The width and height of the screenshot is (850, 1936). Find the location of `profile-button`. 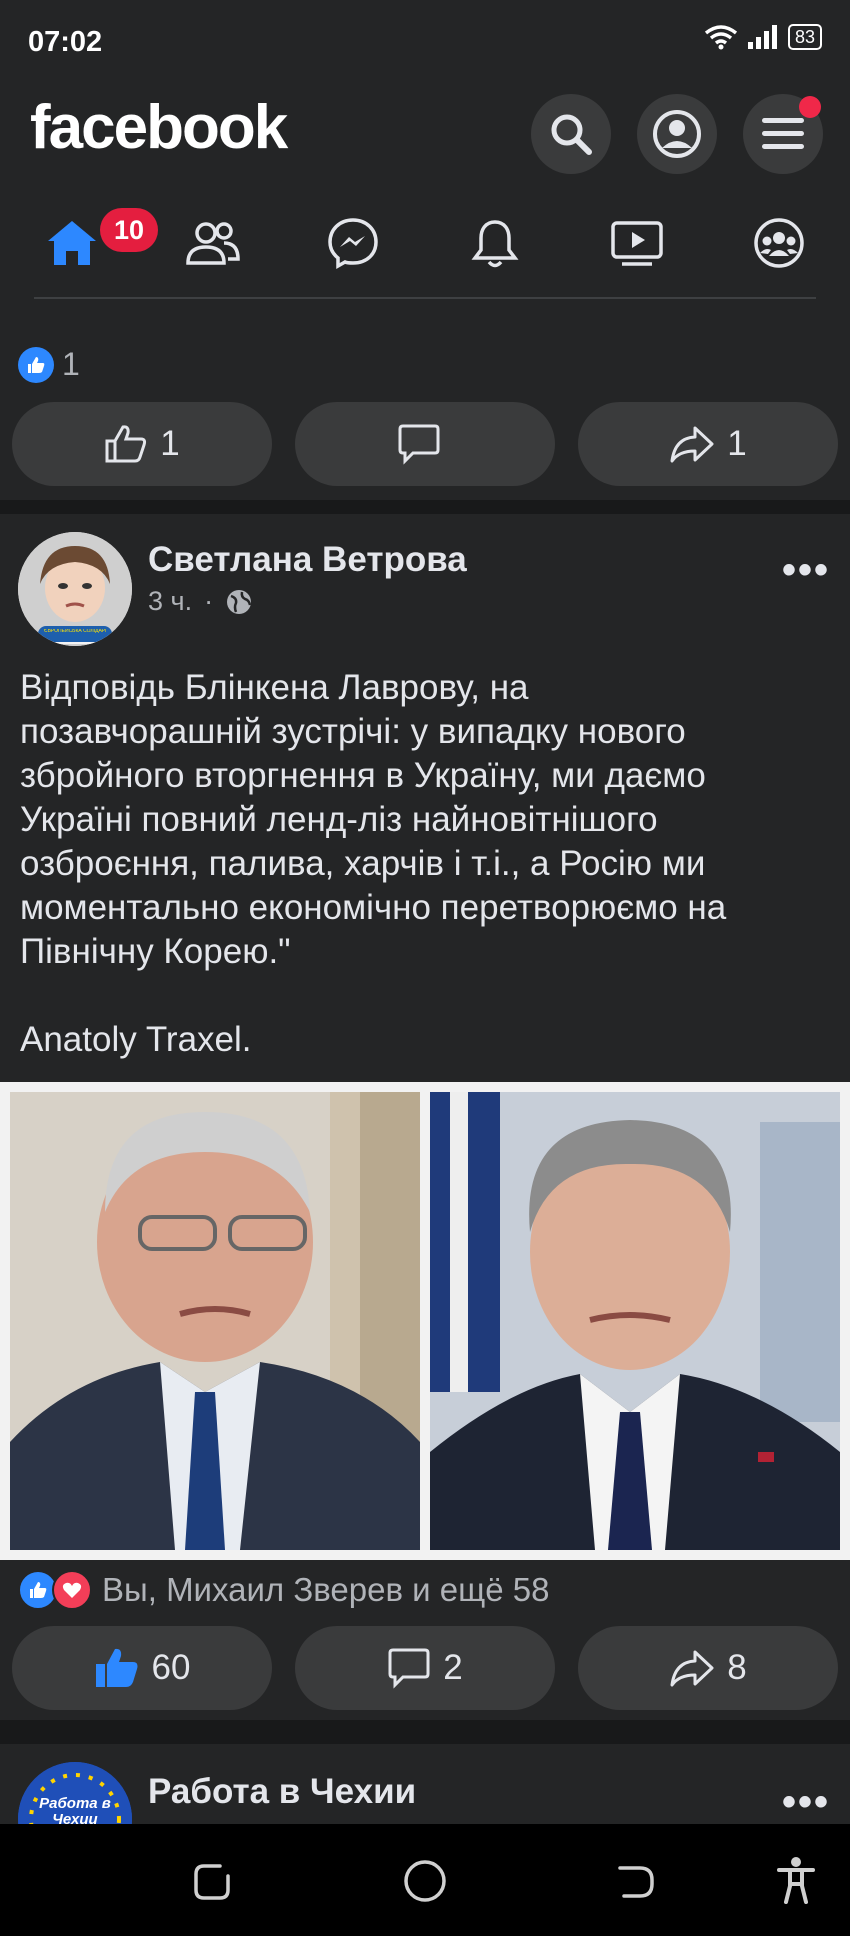

profile-button is located at coordinates (677, 134).